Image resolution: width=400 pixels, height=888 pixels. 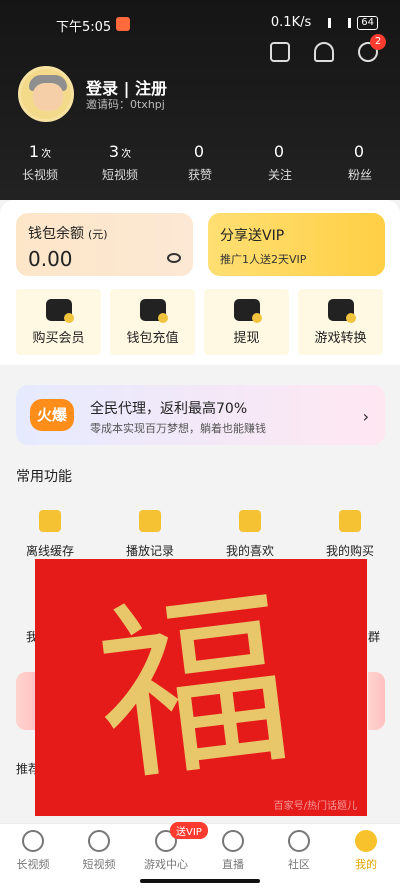 What do you see at coordinates (166, 864) in the screenshot?
I see `tab-label: 游戏中心` at bounding box center [166, 864].